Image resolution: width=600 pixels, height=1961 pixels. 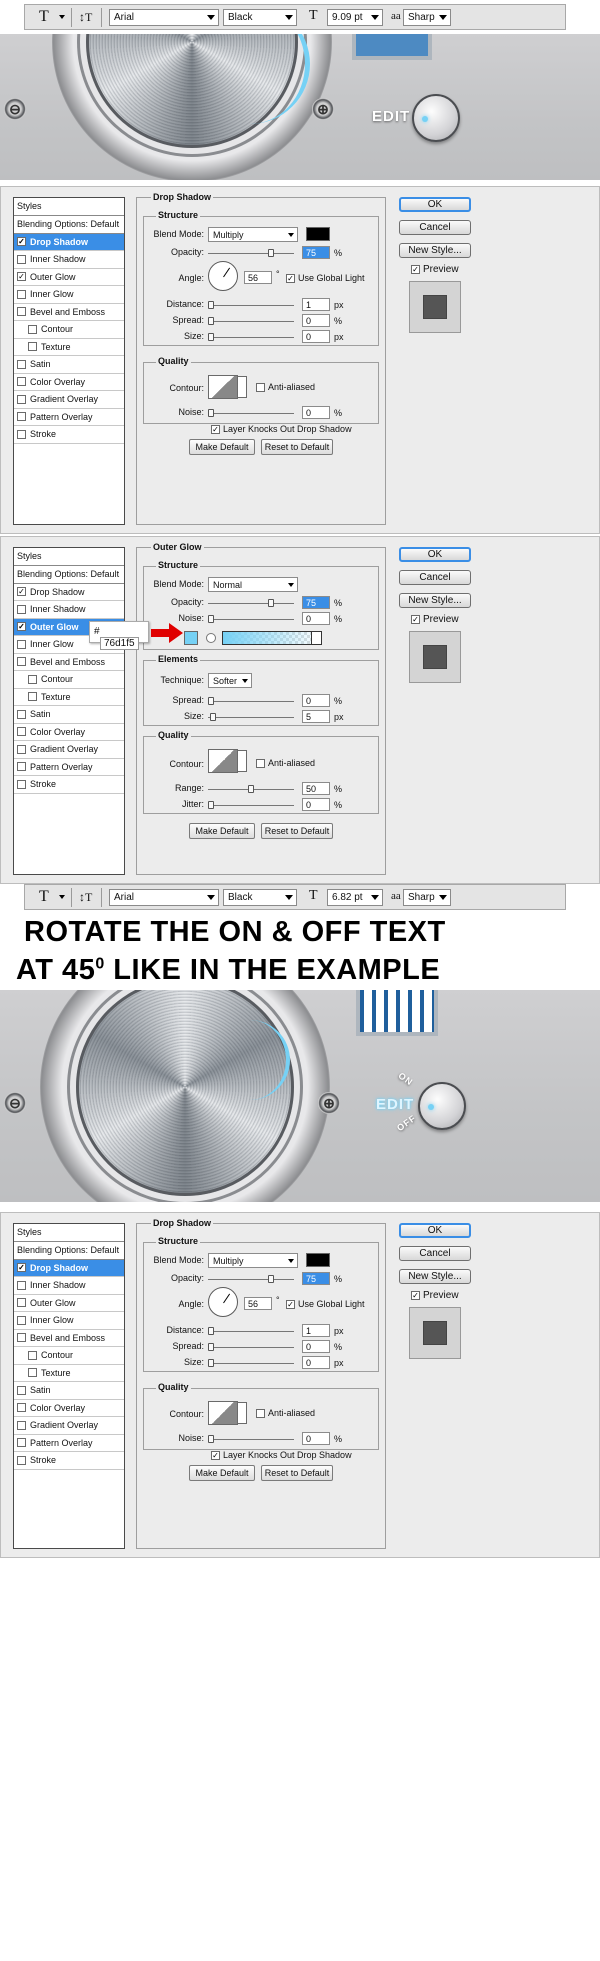 I want to click on spread-input: 0, so click(x=316, y=320).